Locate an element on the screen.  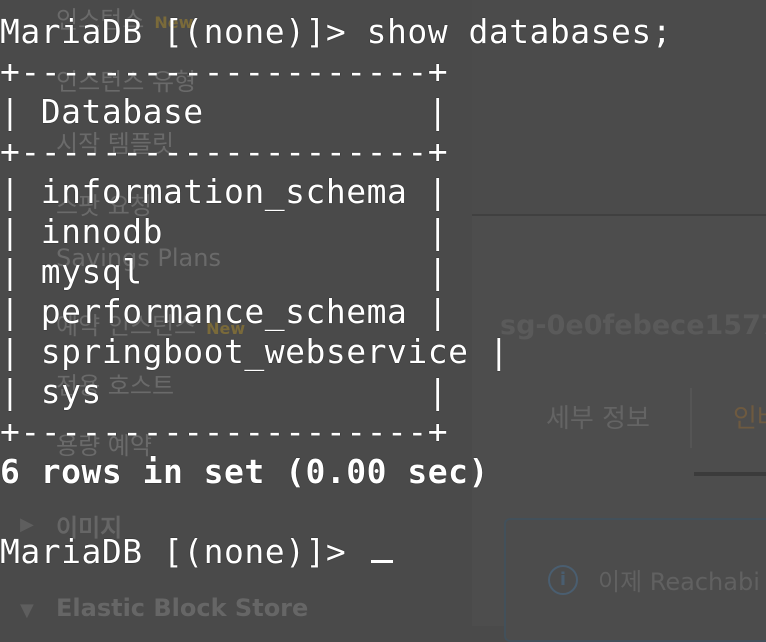
table-row: | innodb | is located at coordinates (224, 231).